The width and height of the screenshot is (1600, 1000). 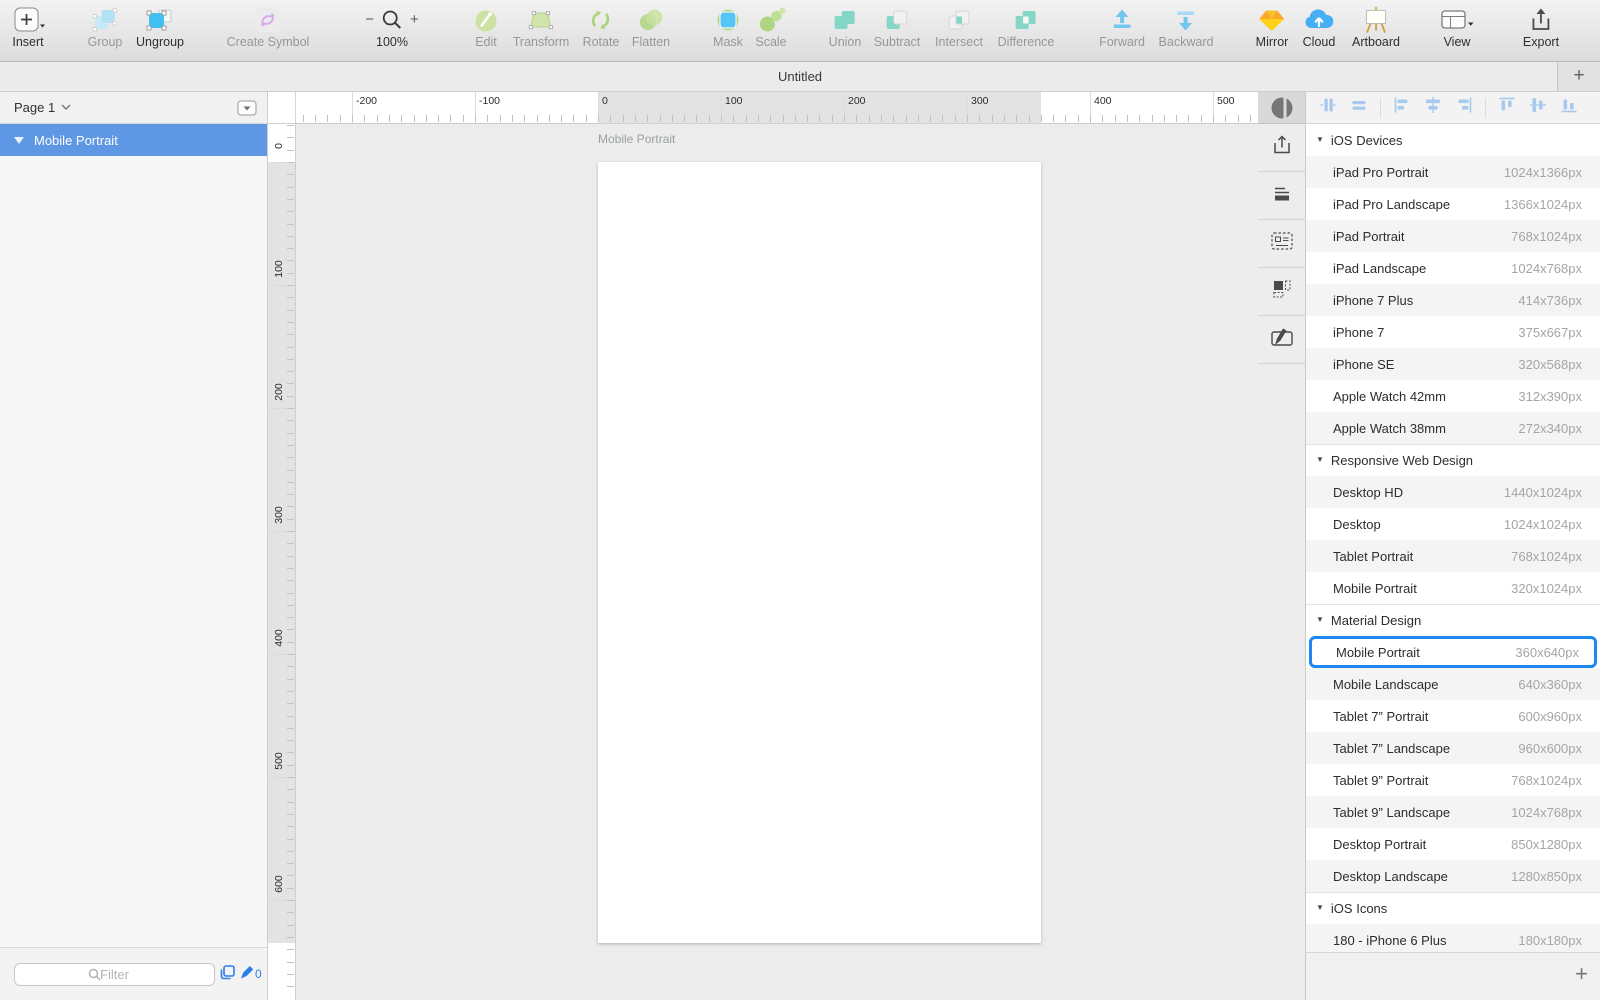 What do you see at coordinates (247, 972) in the screenshot?
I see `pencil-icon` at bounding box center [247, 972].